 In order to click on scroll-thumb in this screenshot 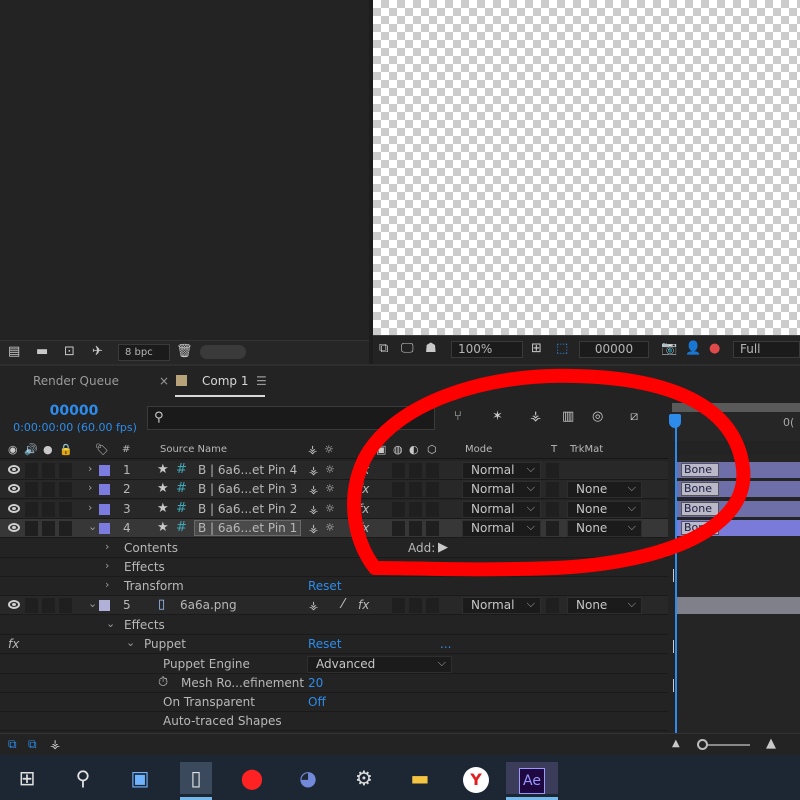, I will do `click(223, 352)`.